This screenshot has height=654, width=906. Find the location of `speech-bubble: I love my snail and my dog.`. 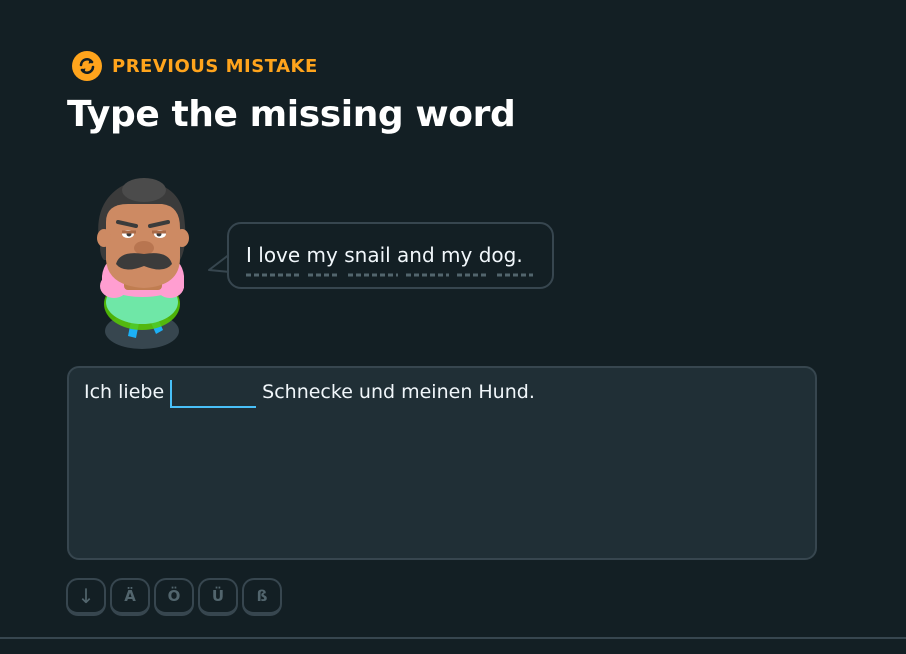

speech-bubble: I love my snail and my dog. is located at coordinates (390, 255).